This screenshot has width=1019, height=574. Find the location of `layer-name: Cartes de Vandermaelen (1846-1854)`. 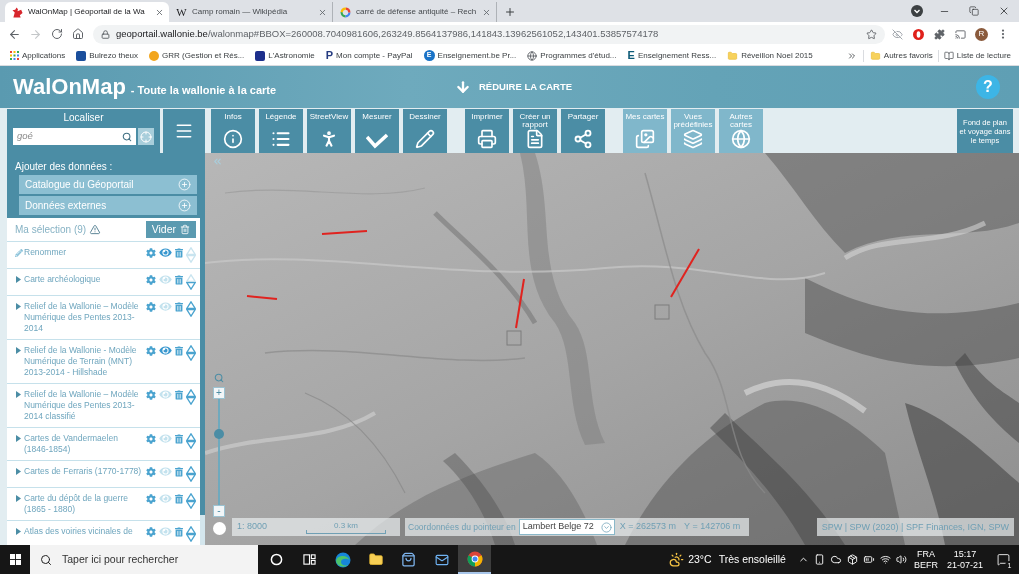

layer-name: Cartes de Vandermaelen (1846-1854) is located at coordinates (84, 444).